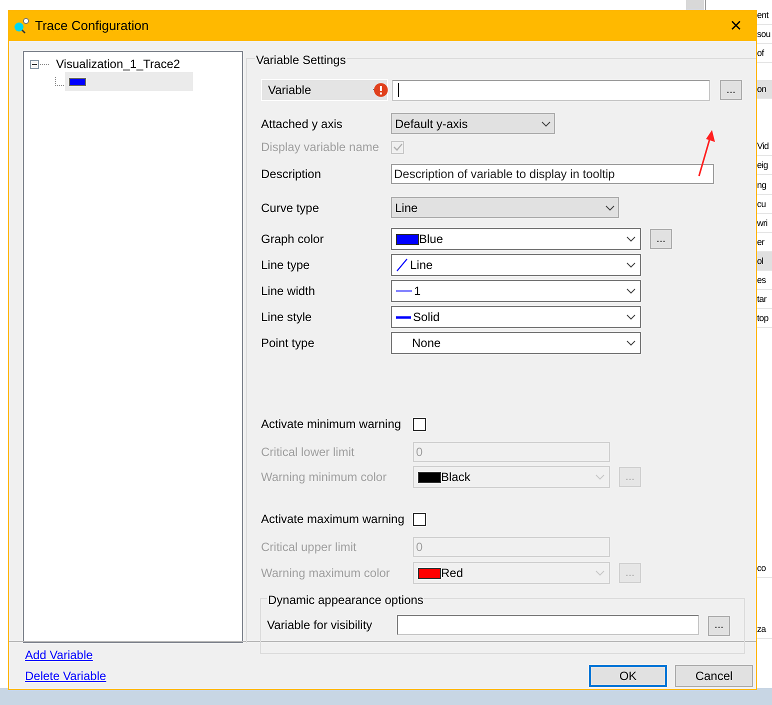 The height and width of the screenshot is (705, 772). Describe the element at coordinates (706, 154) in the screenshot. I see `annotation-arrow` at that location.